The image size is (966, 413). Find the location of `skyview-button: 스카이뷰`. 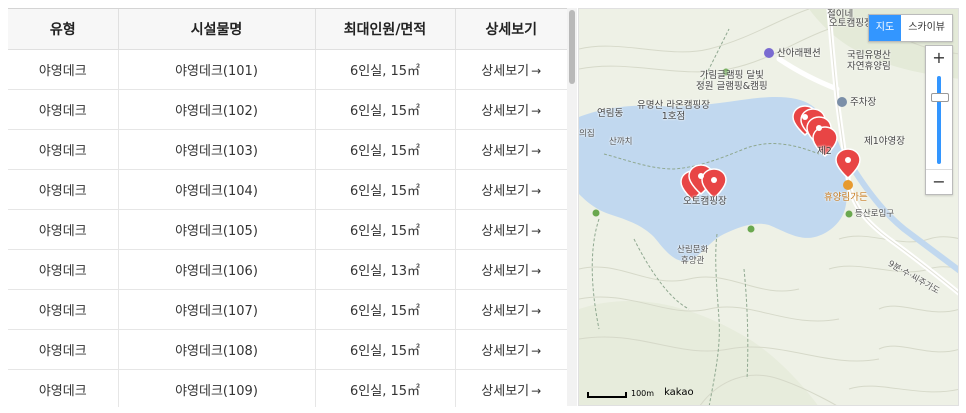

skyview-button: 스카이뷰 is located at coordinates (926, 28).